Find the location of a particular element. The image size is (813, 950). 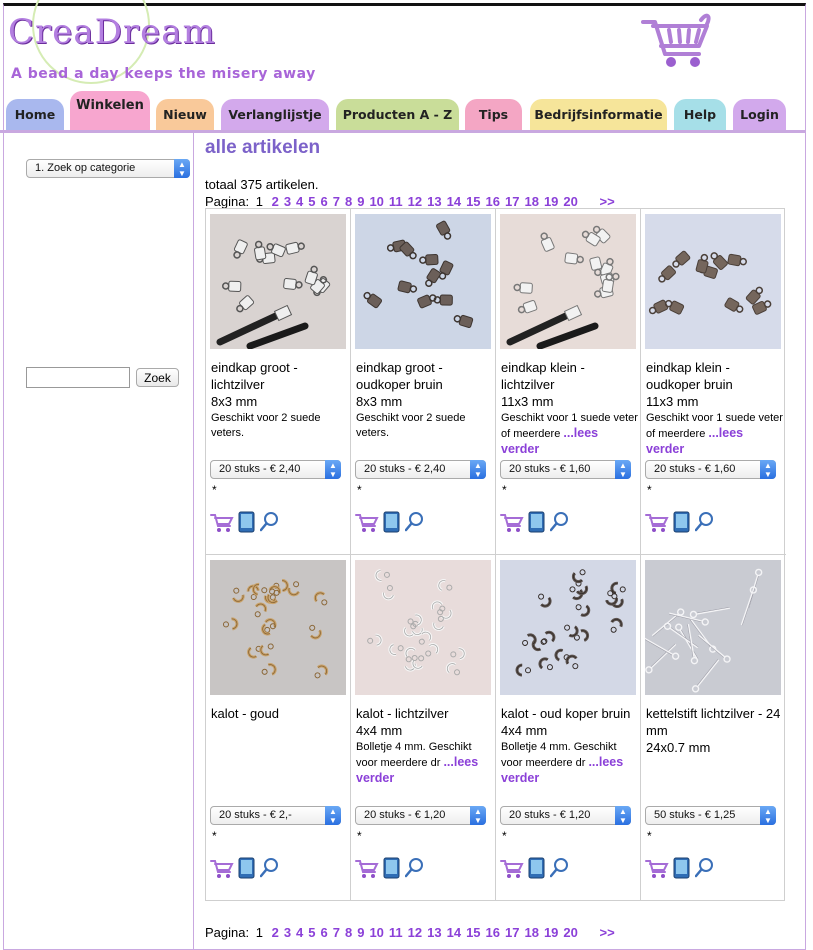

tab-winkelen: Winkelen is located at coordinates (110, 110).